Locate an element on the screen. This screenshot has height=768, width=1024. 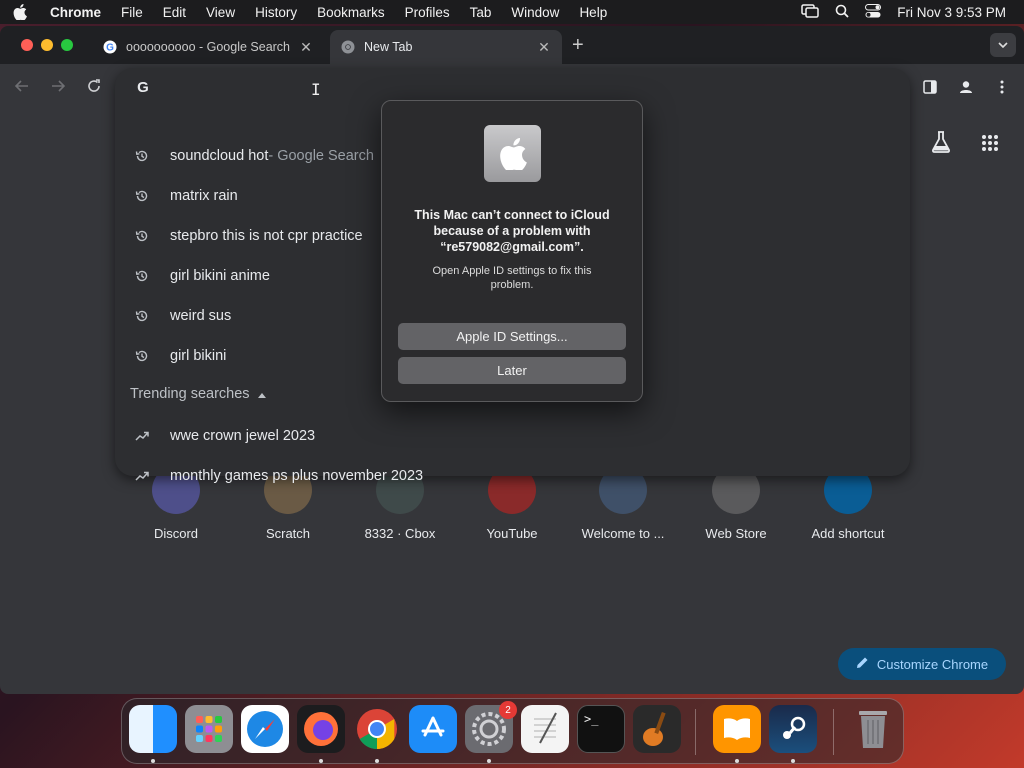
suggestion-text: soundcloud hot is located at coordinates (219, 156).